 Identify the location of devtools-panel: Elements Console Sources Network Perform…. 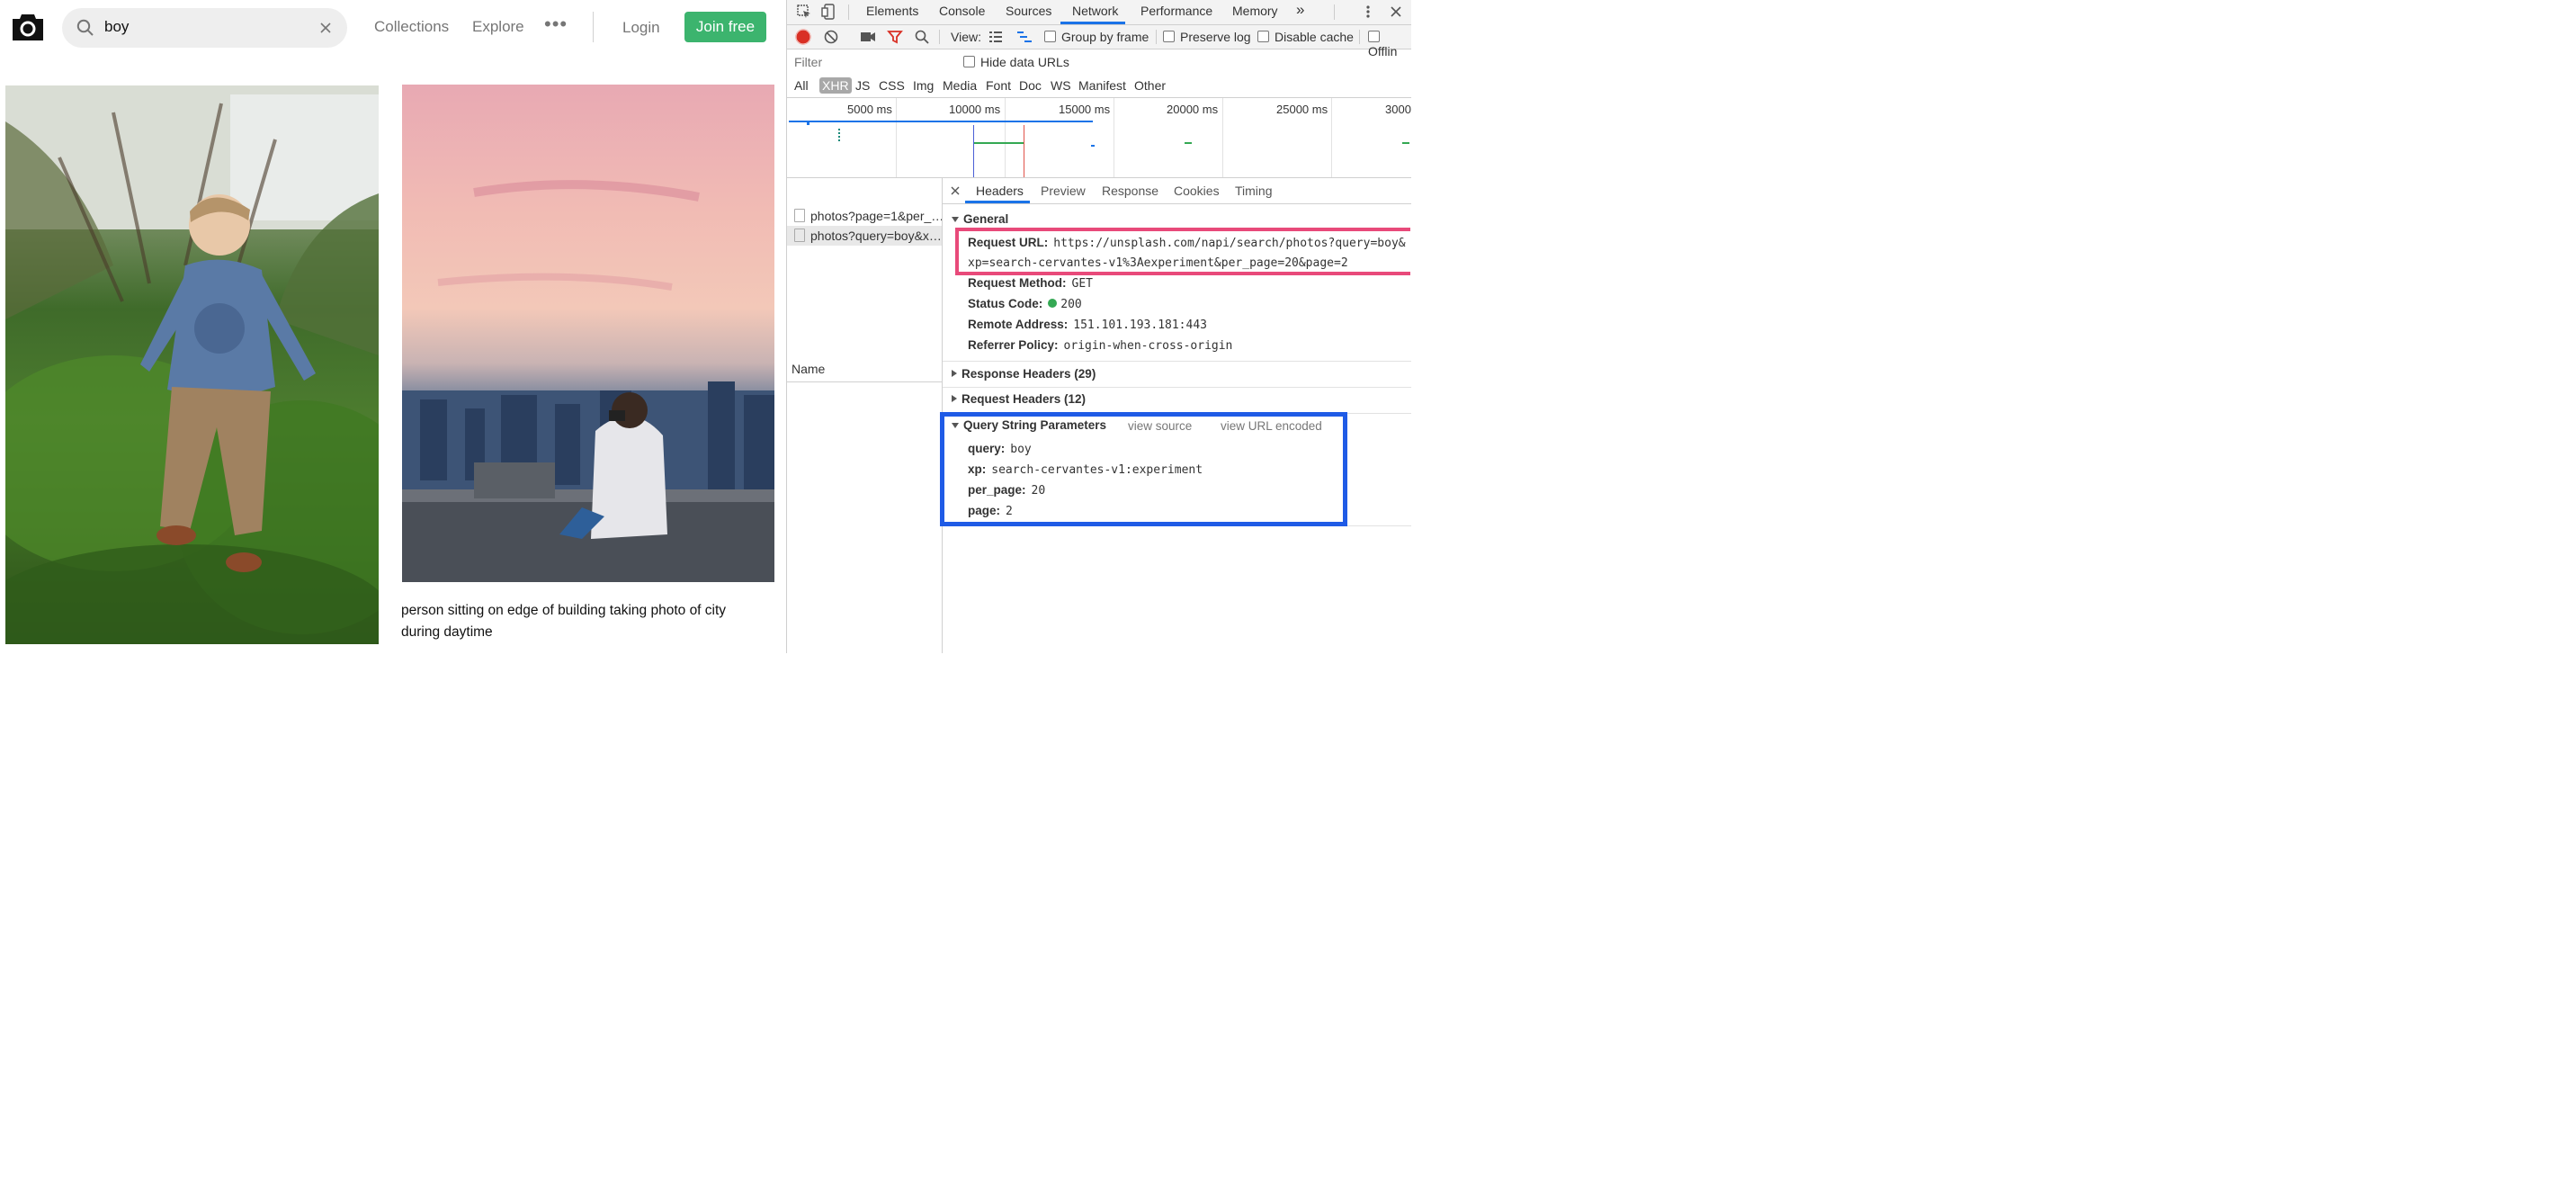
(1098, 326).